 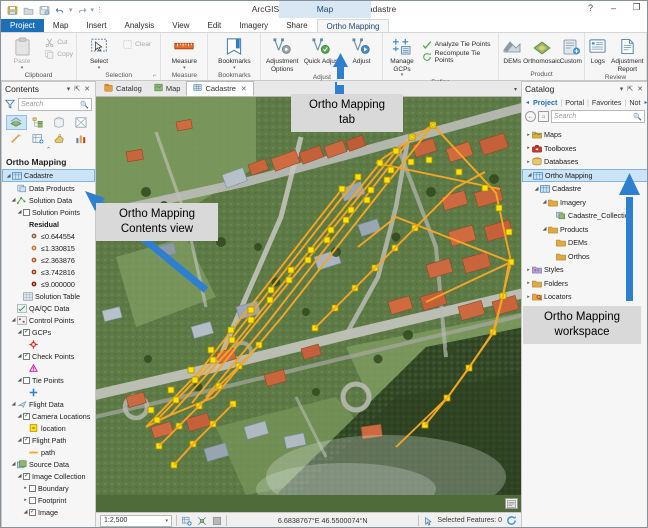 I want to click on catalog-tab-portal: Portal, so click(x=574, y=102).